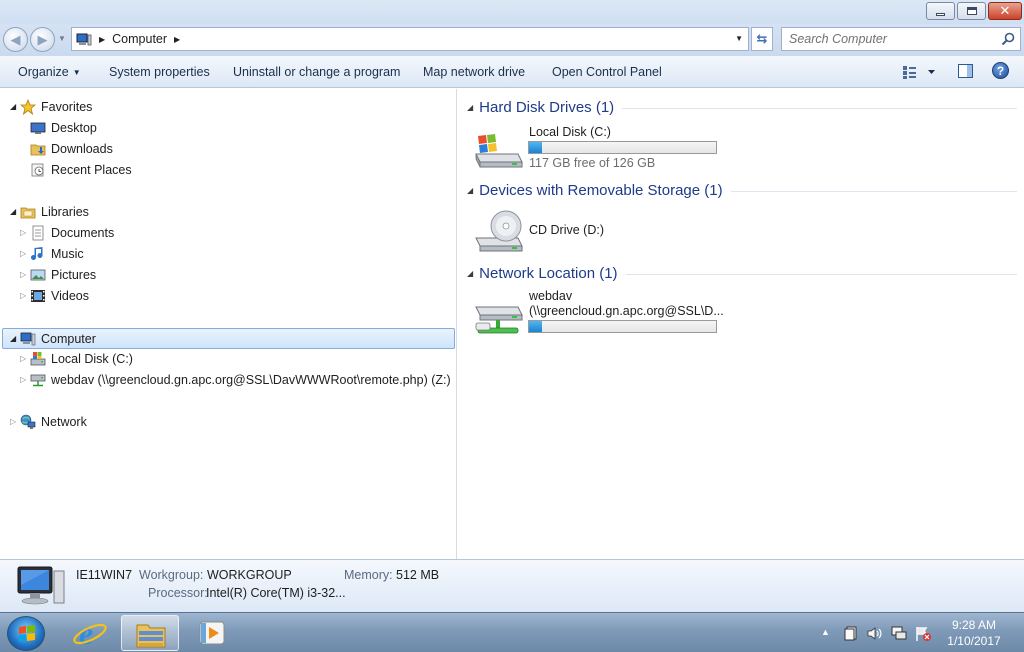  I want to click on help-icon: ?, so click(1000, 70).